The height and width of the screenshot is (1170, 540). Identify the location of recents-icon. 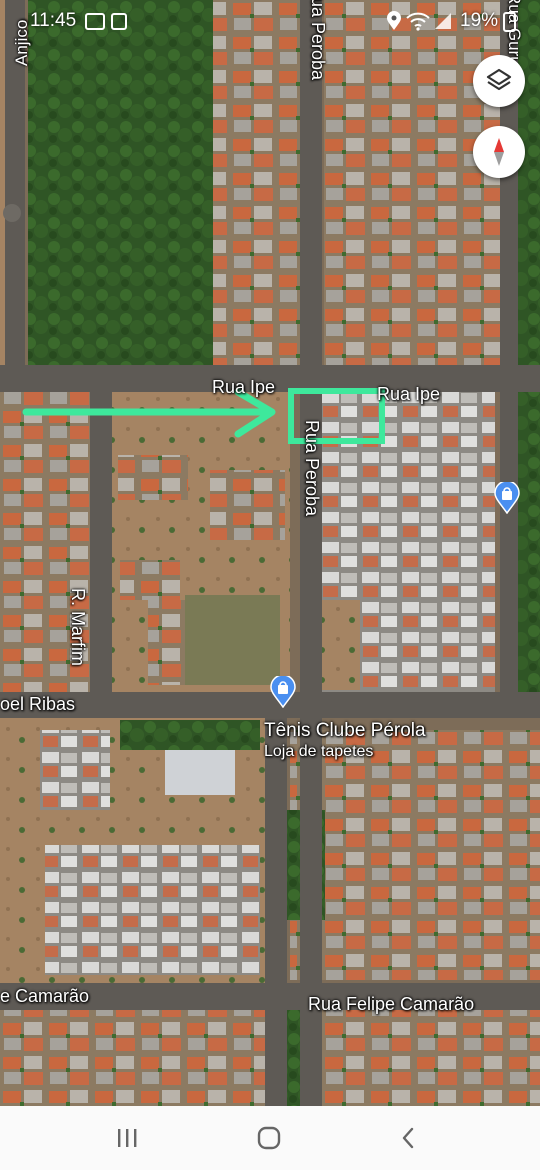
(127, 1138).